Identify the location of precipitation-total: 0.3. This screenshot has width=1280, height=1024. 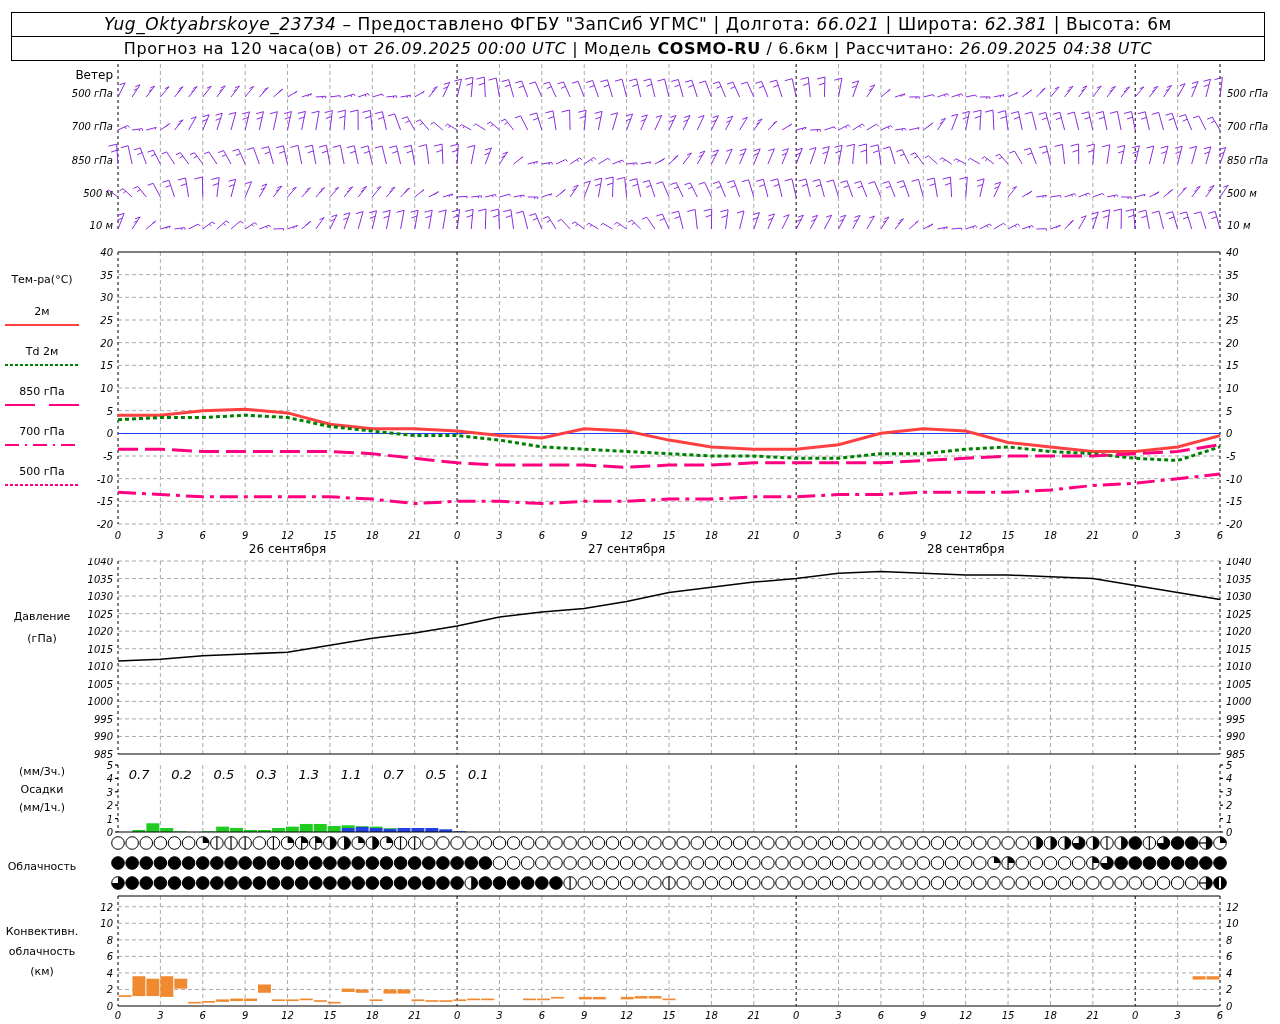
(266, 774).